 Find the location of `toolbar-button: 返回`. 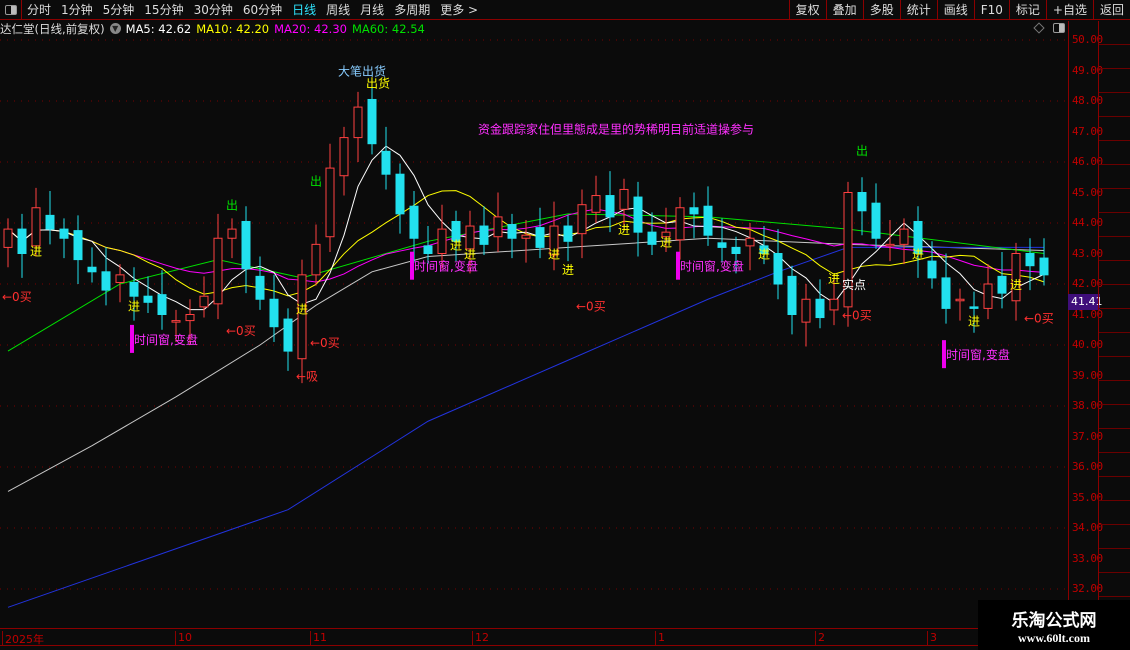

toolbar-button: 返回 is located at coordinates (1111, 10).